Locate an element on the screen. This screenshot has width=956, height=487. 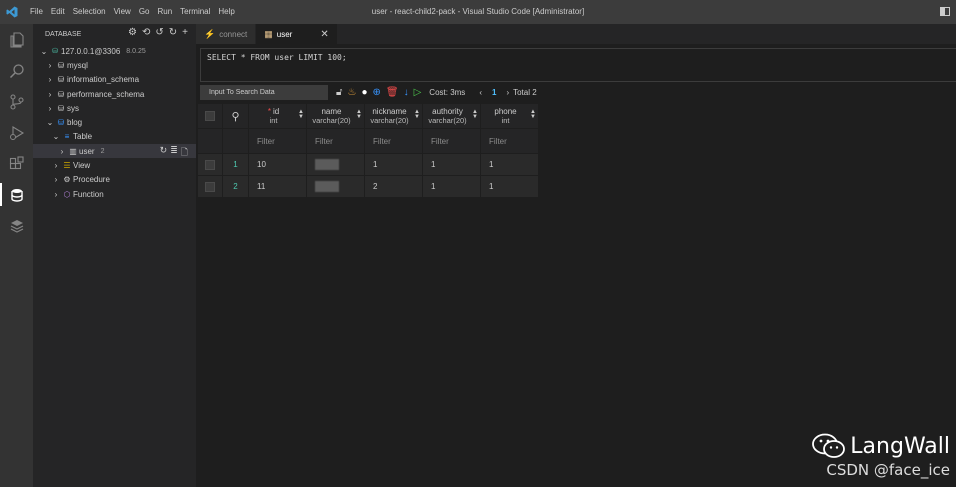
refresh-icon: ⟲ is located at coordinates (146, 32).